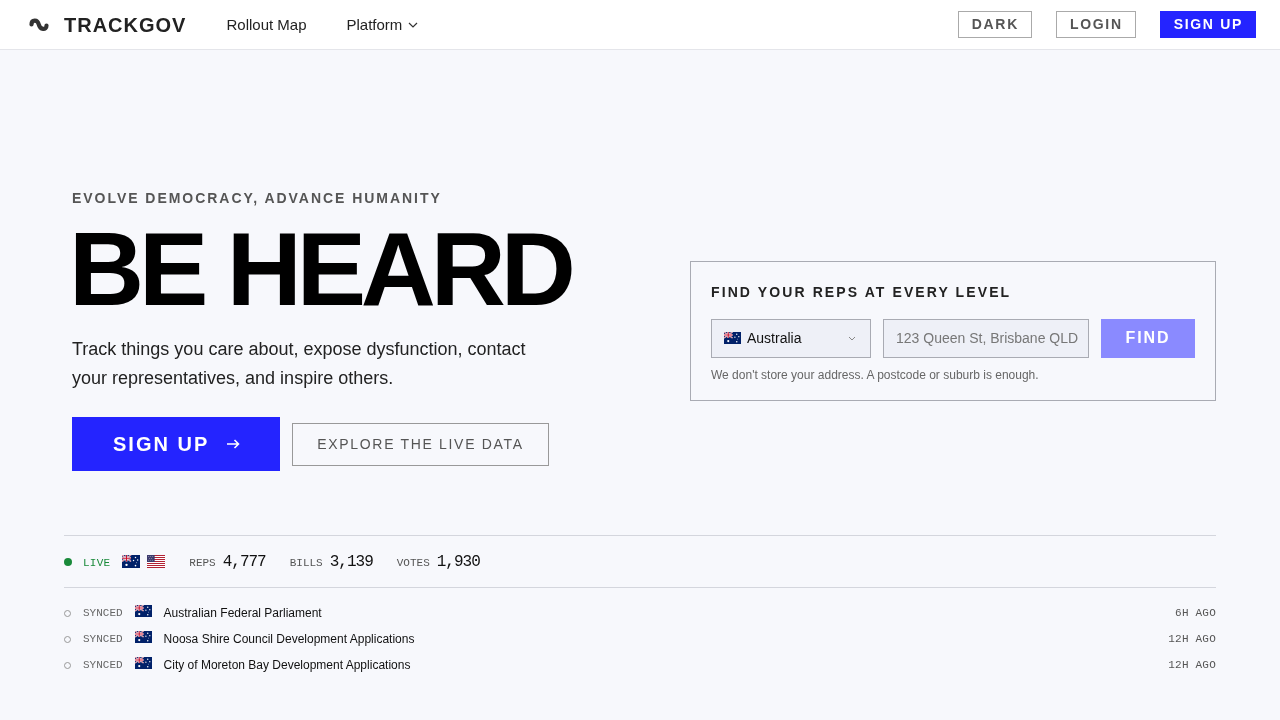 This screenshot has width=1280, height=720. I want to click on source-name: City of Moreton Bay Development Applications, so click(287, 665).